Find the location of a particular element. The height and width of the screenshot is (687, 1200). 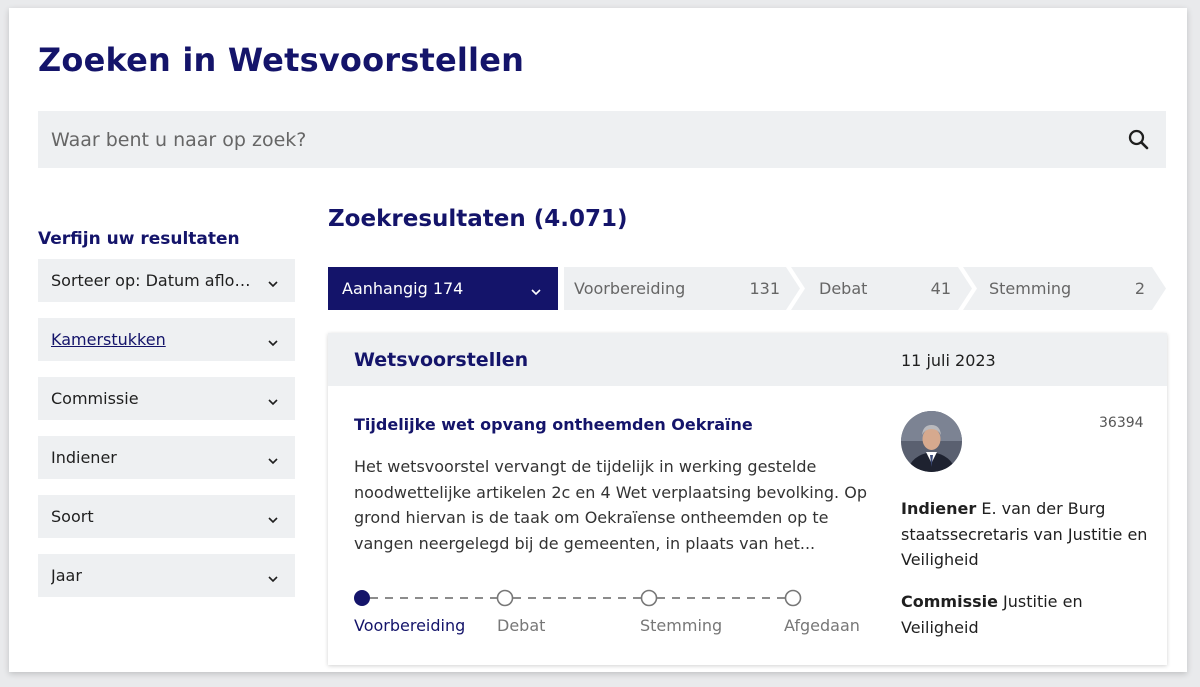

search-icon is located at coordinates (1139, 140).